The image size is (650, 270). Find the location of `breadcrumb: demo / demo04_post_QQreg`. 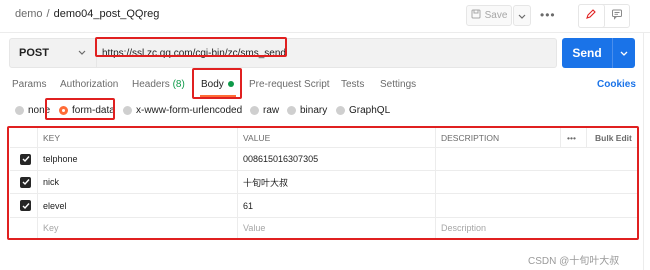

breadcrumb: demo / demo04_post_QQreg is located at coordinates (87, 14).